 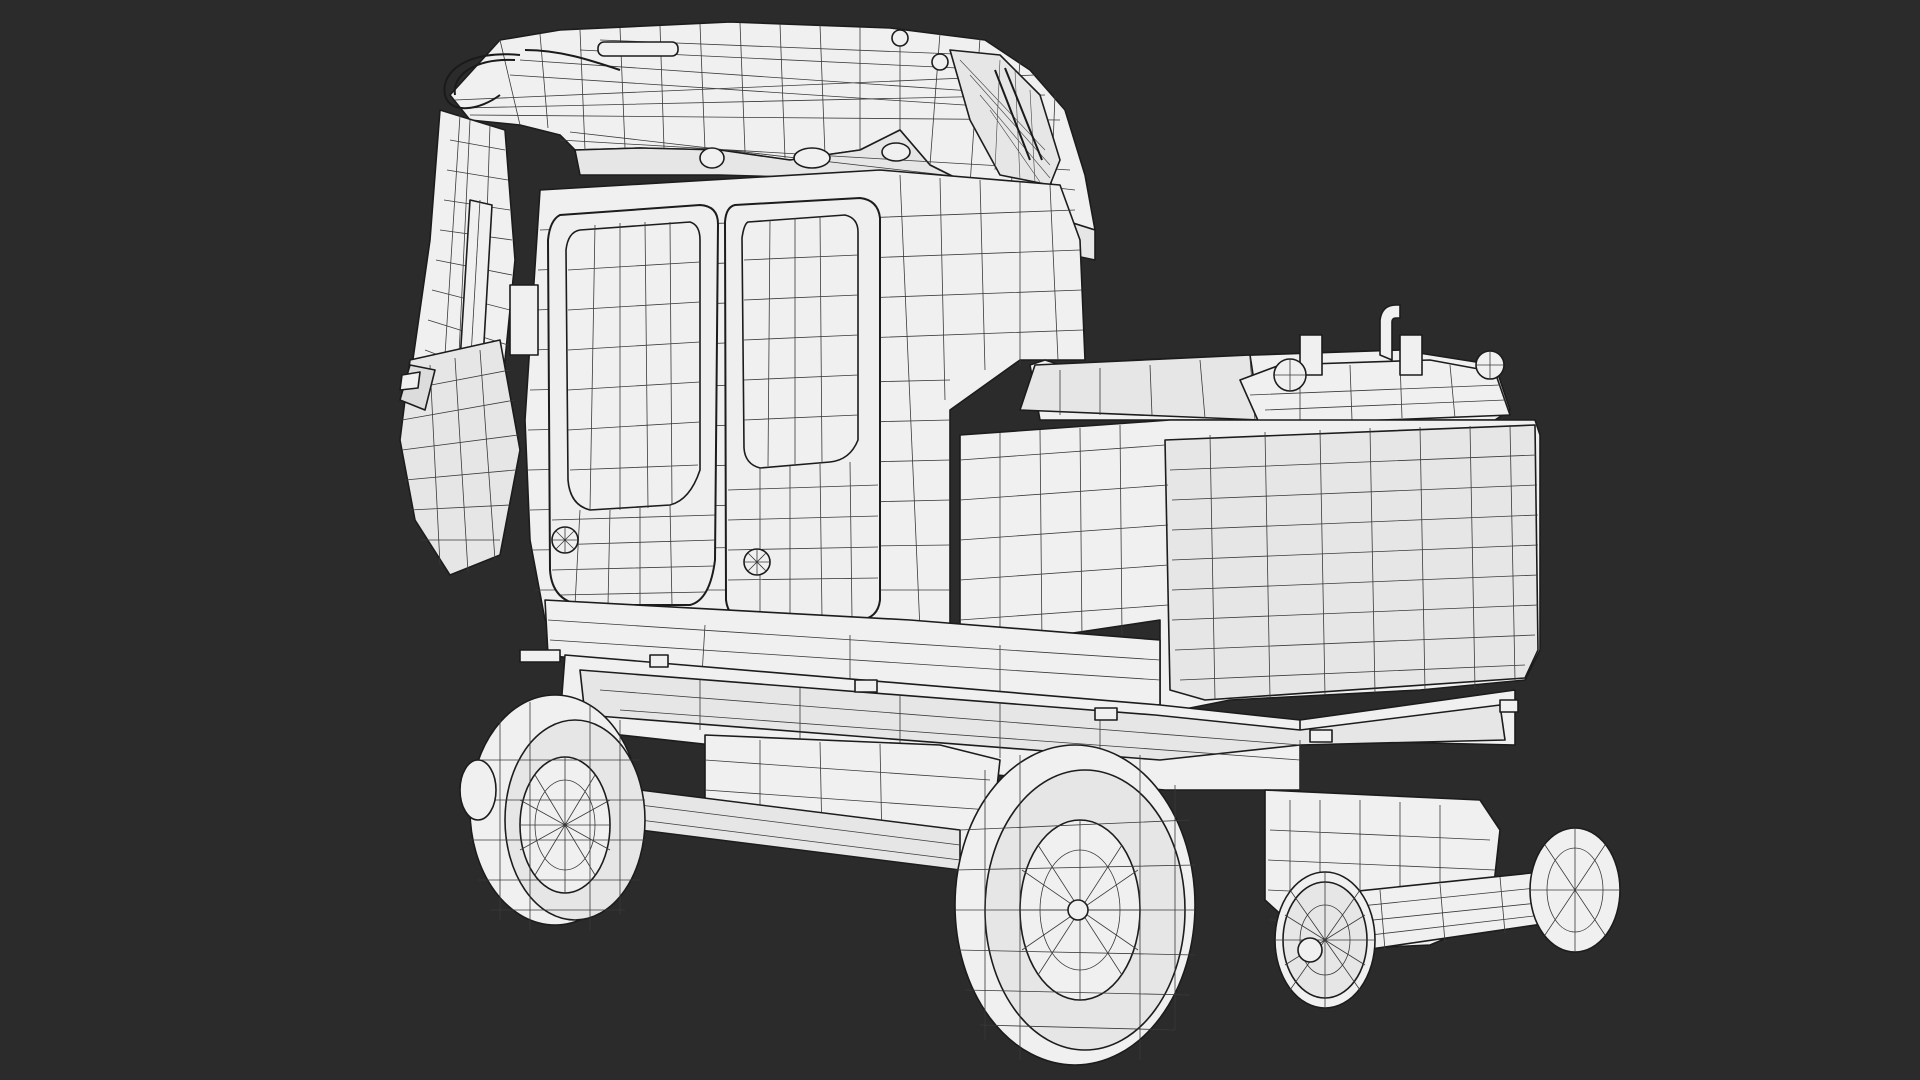 I want to click on rear-wheel-right, so click(x=1075, y=905).